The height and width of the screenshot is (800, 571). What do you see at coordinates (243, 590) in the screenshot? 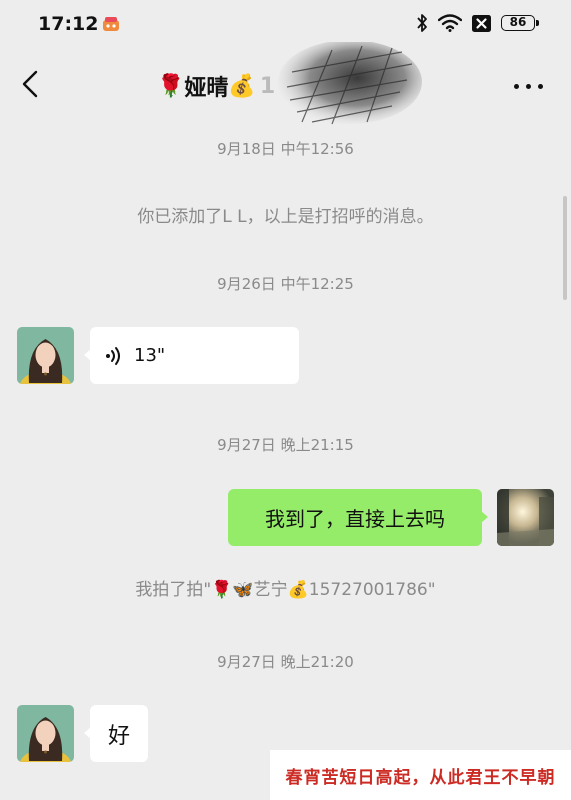
I see `butterfly-emoji: 🦋` at bounding box center [243, 590].